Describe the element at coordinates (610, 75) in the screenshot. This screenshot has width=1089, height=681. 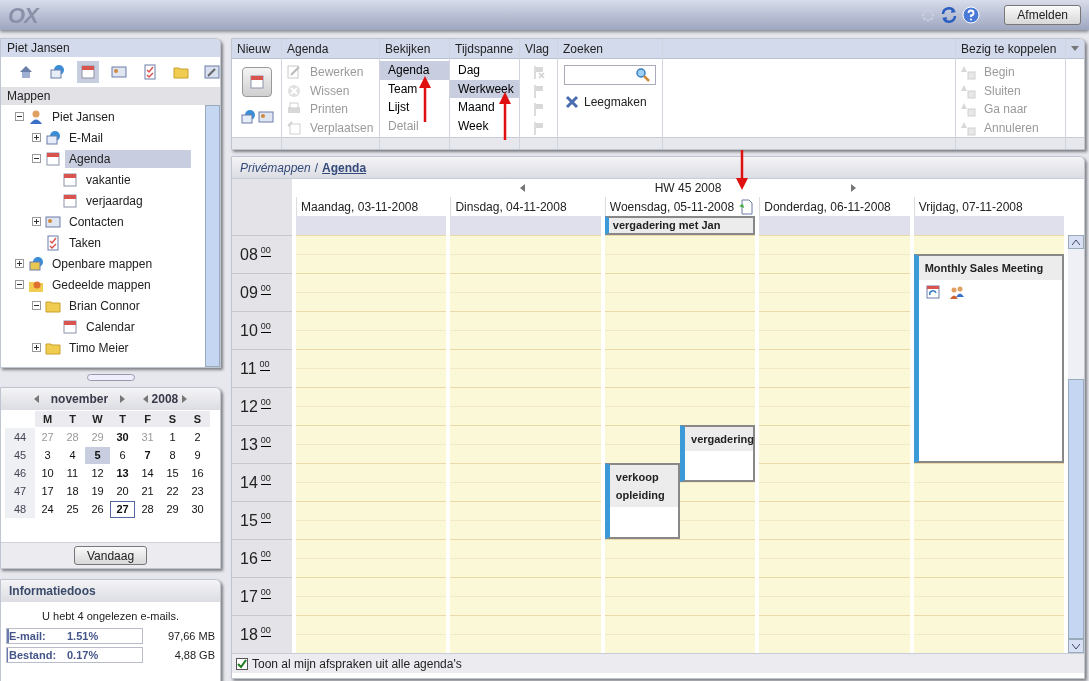
I see `search-field` at that location.